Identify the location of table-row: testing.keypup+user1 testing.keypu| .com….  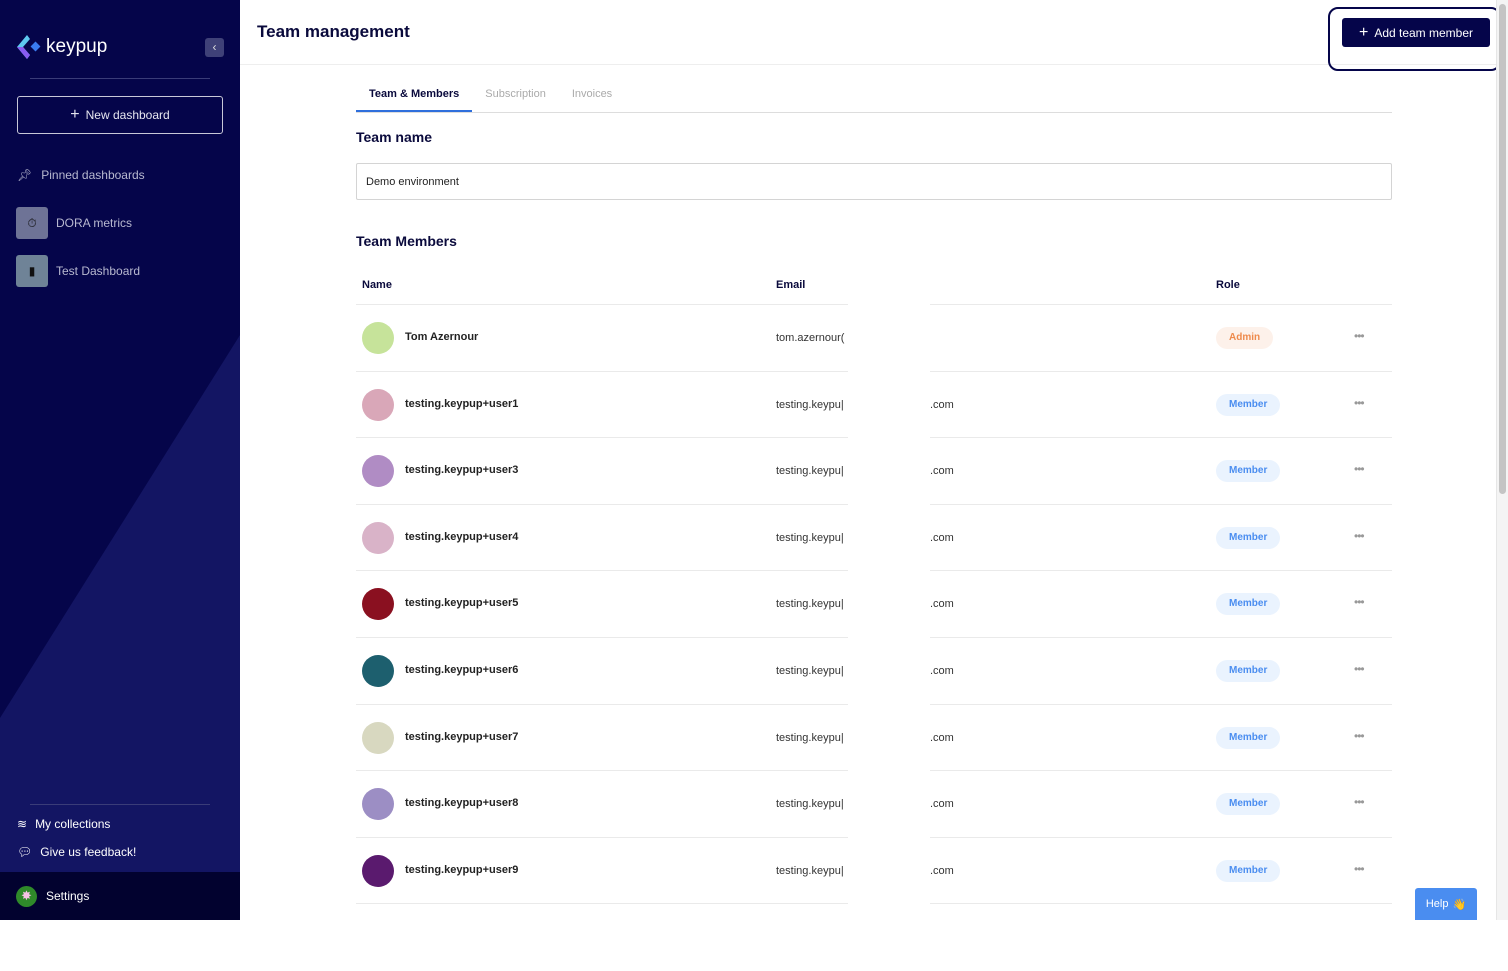
(874, 404).